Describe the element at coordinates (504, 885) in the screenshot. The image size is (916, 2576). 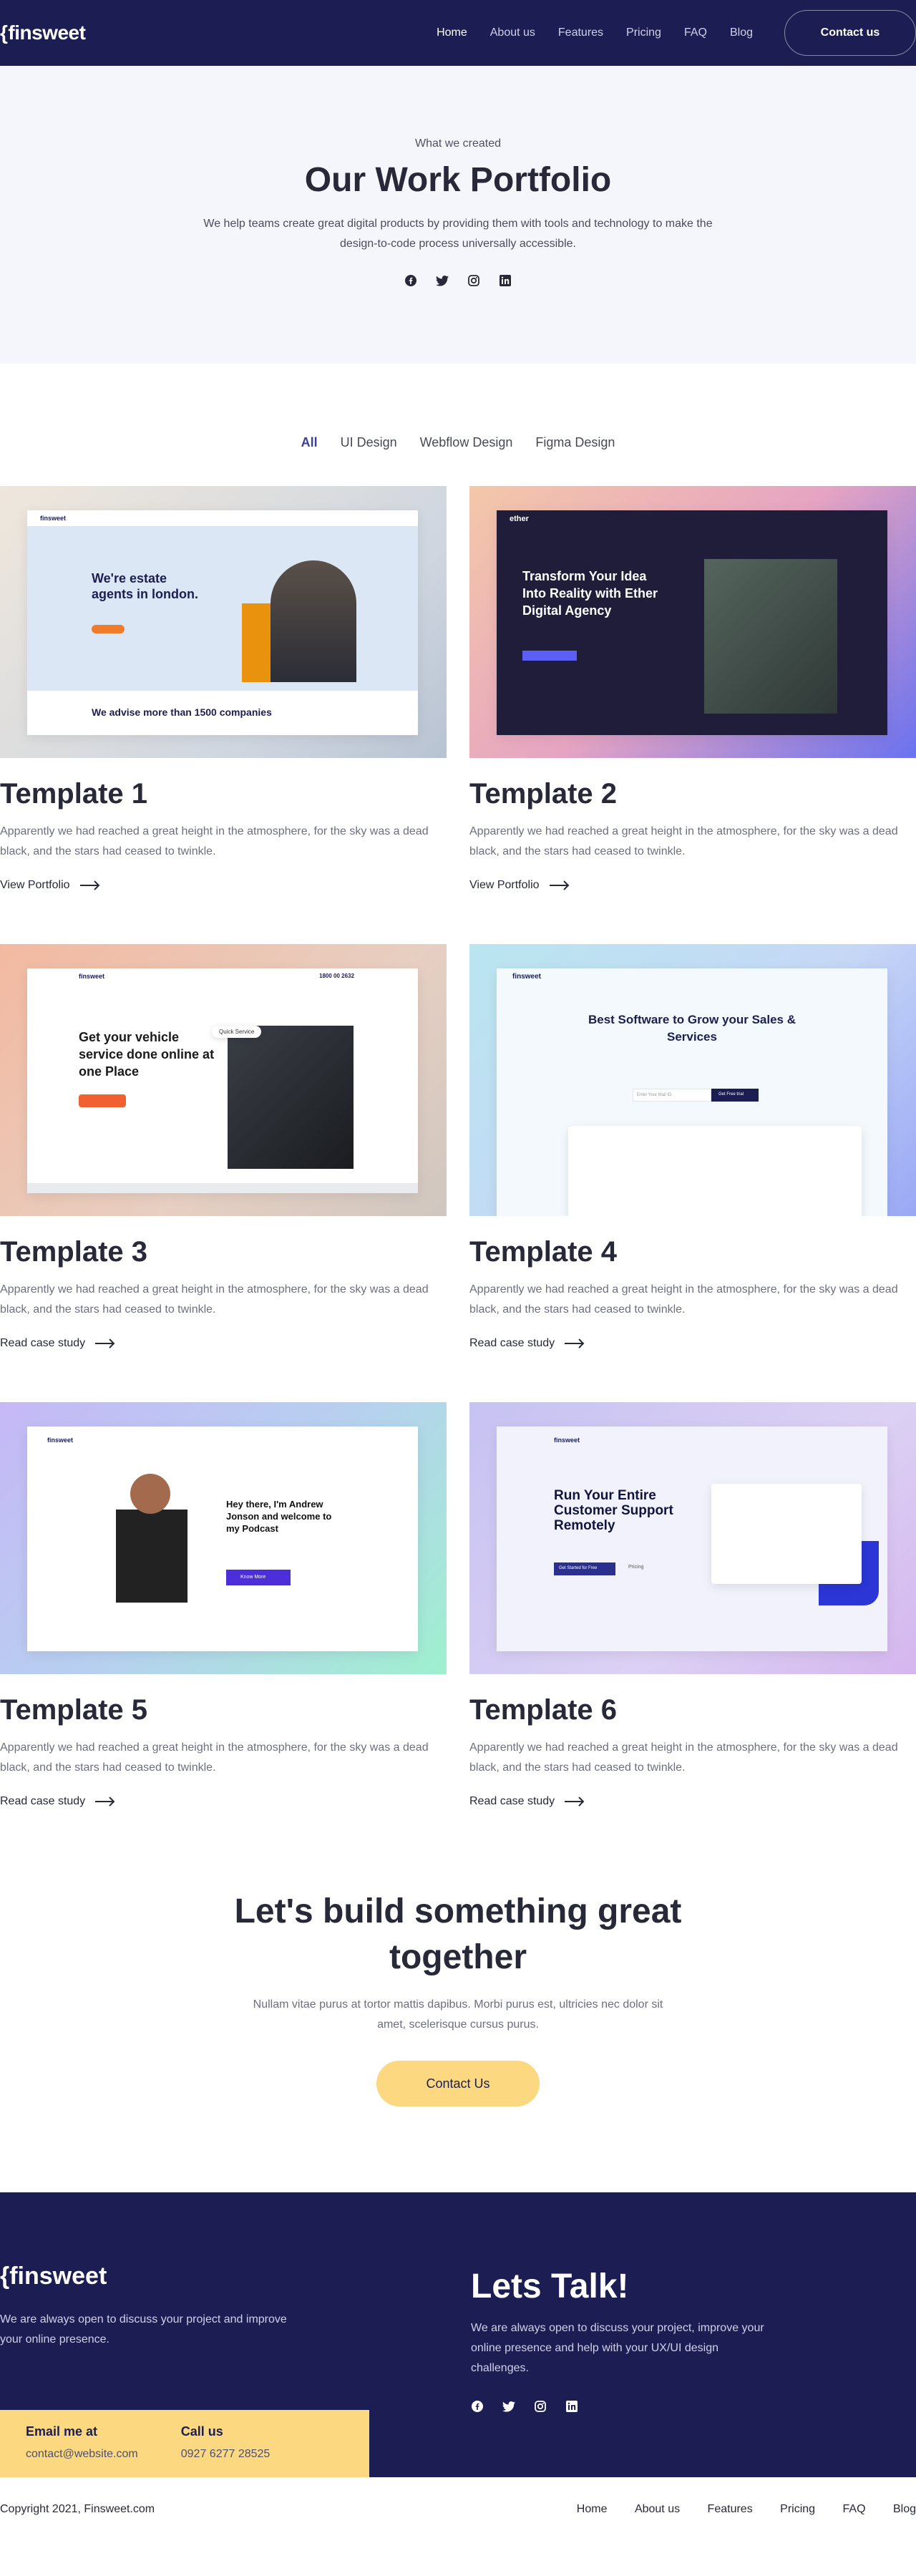
I see `link-label: View Portfolio` at that location.